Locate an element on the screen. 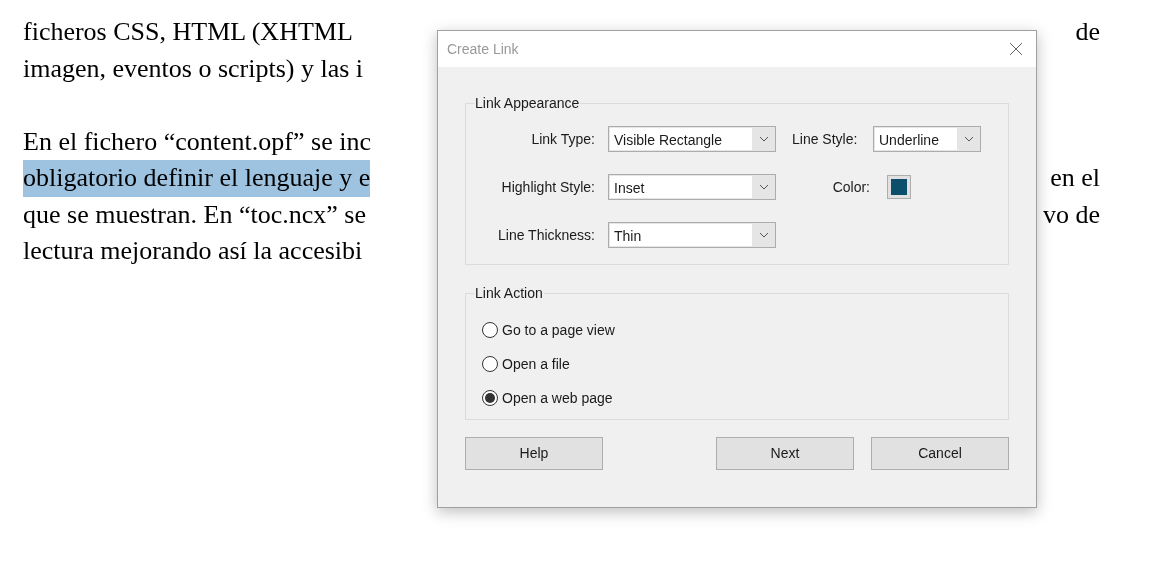 The image size is (1161, 572). dialog-button: Cancel is located at coordinates (940, 453).